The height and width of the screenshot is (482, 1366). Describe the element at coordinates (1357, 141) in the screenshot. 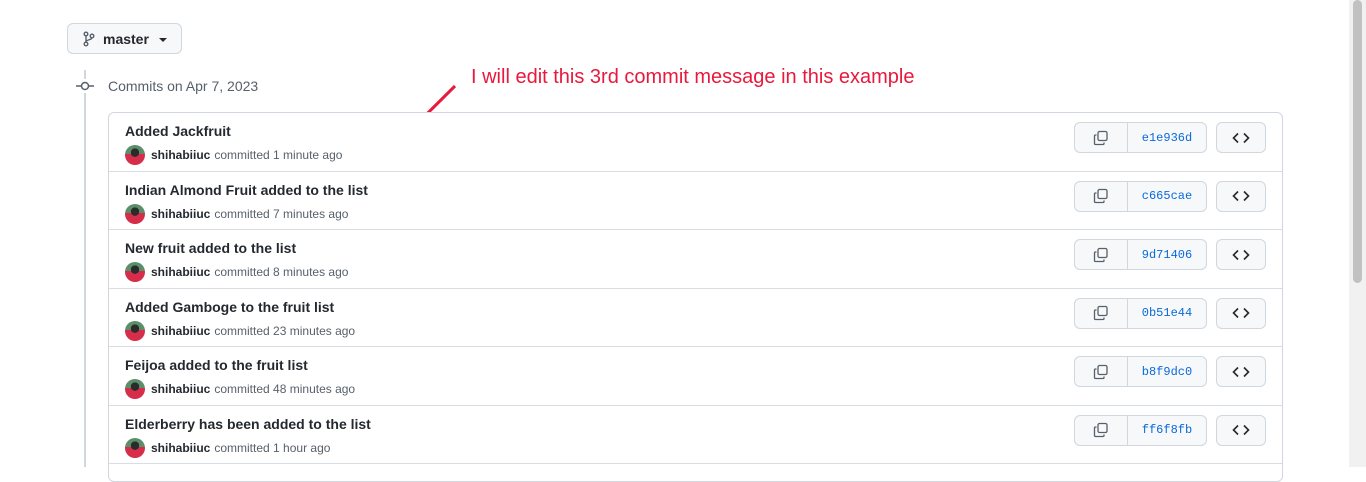

I see `scrollbar-thumb` at that location.